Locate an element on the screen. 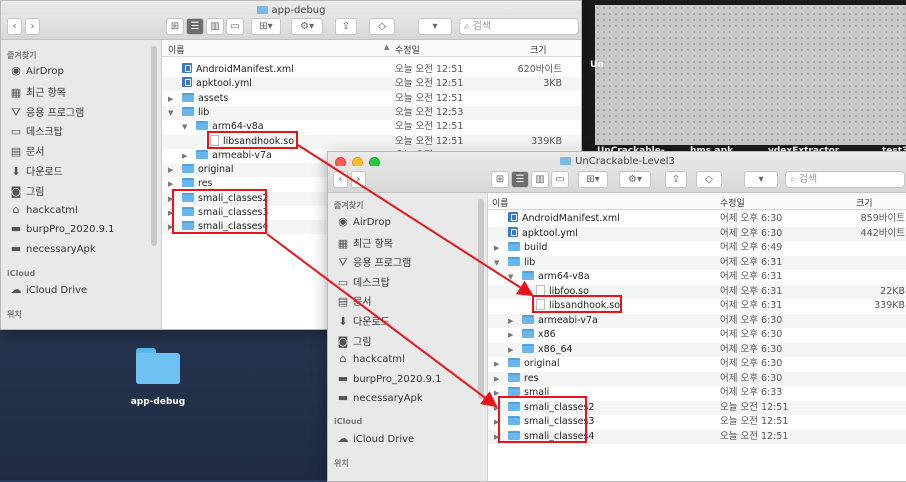 The height and width of the screenshot is (482, 906). table-row: ▶ armeabi-v7a 어제 오후 6:30 is located at coordinates (697, 320).